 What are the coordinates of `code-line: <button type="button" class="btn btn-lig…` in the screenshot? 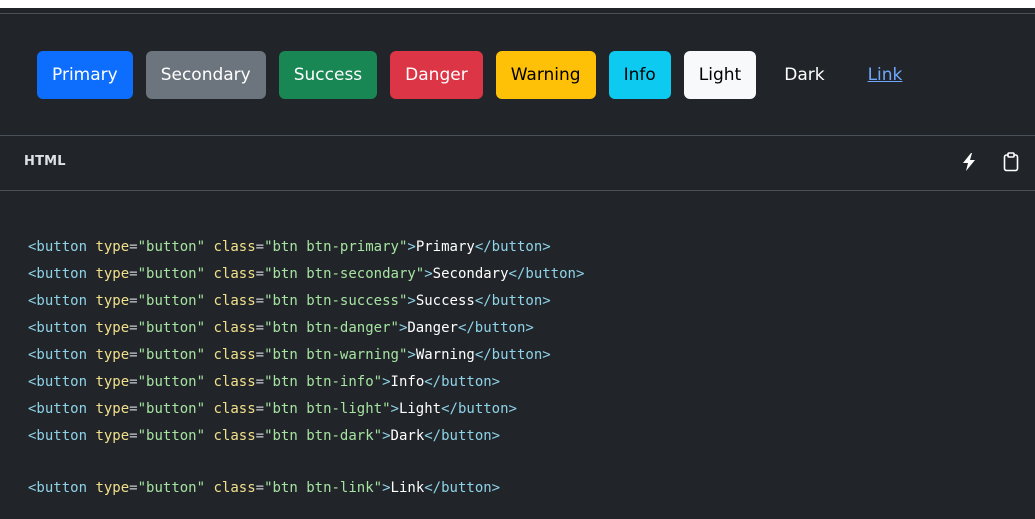 It's located at (306, 409).